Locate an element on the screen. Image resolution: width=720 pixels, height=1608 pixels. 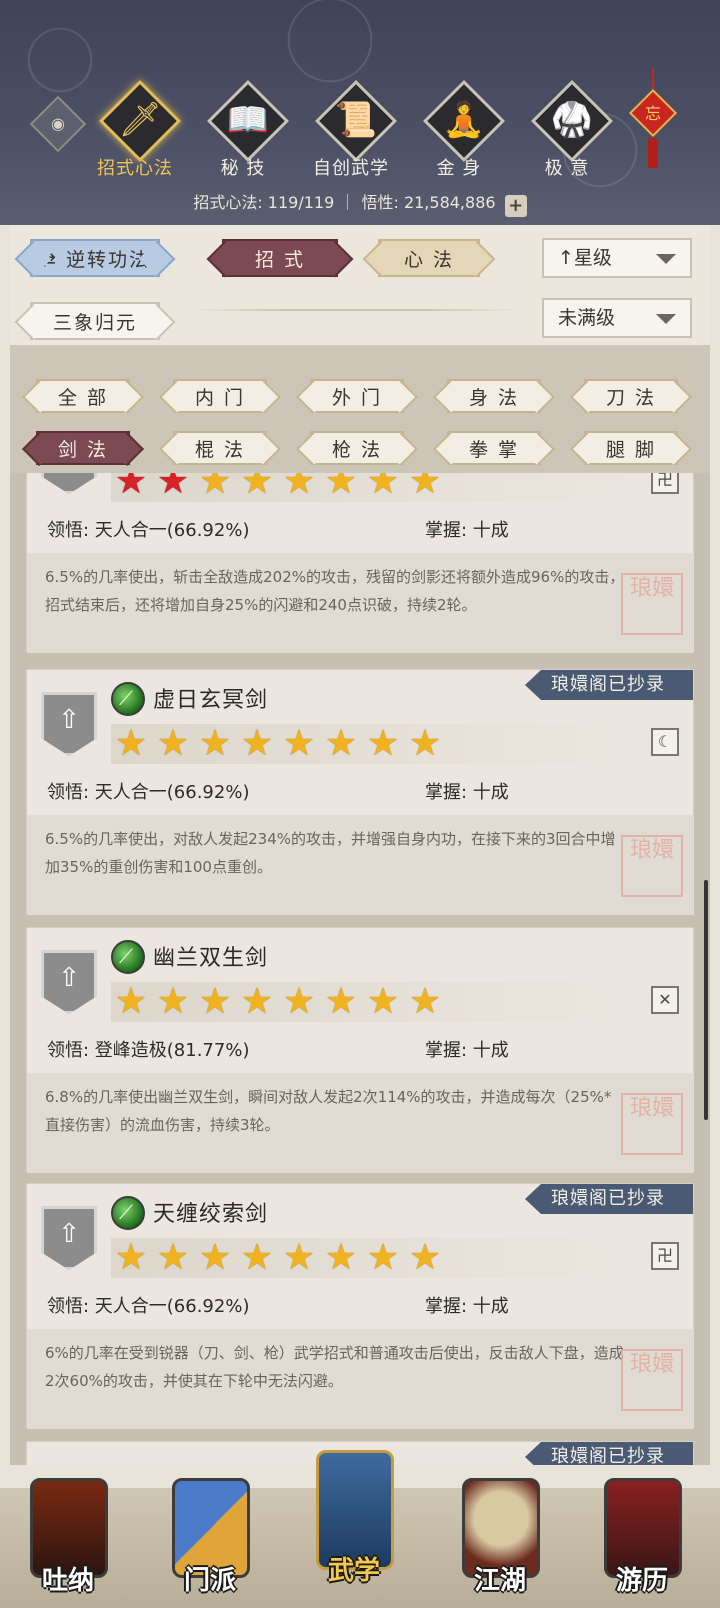
nav-label: 吐纳 is located at coordinates (67, 1581).